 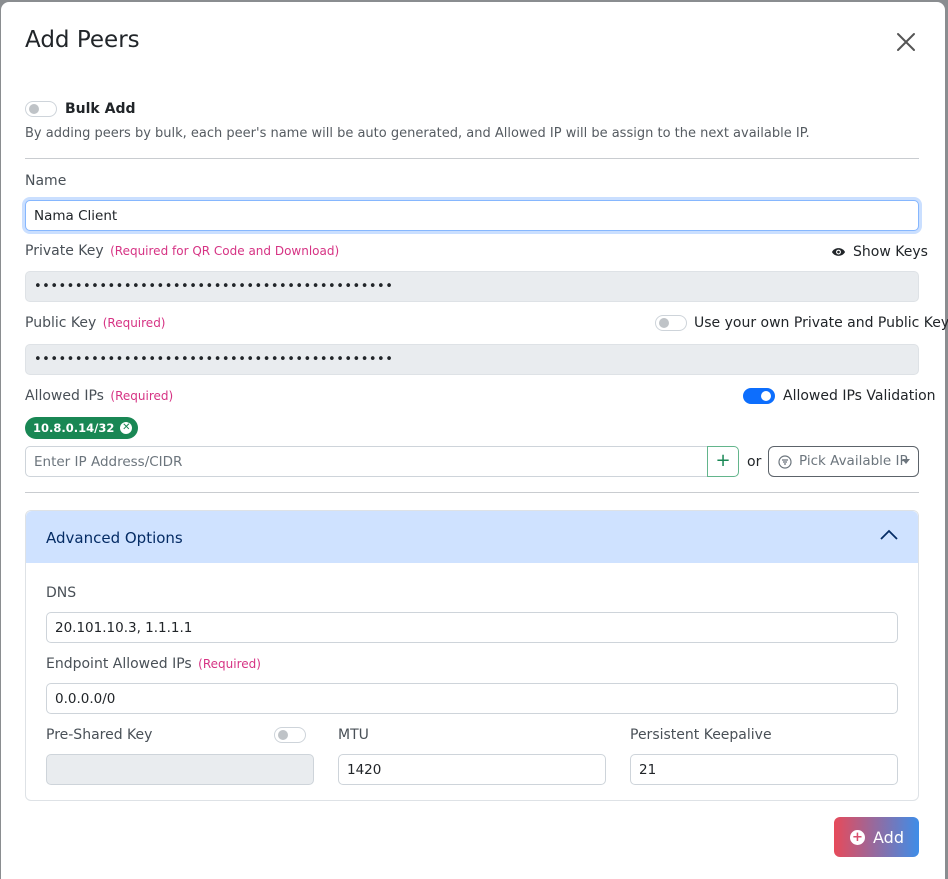 What do you see at coordinates (472, 537) in the screenshot?
I see `advanced-options-header: Advanced Options` at bounding box center [472, 537].